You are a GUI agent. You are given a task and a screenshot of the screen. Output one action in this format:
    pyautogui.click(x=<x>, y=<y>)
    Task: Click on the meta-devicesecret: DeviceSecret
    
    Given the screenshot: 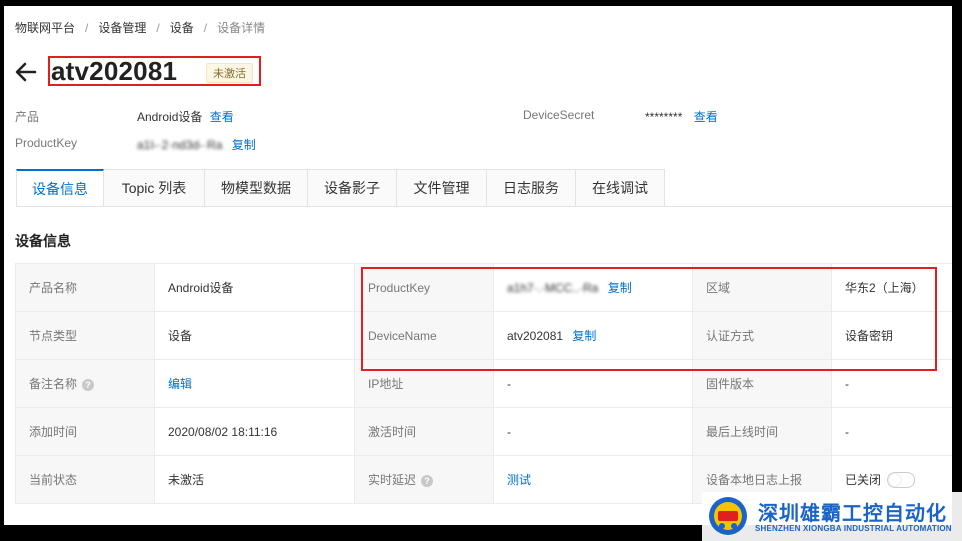 What is the action you would take?
    pyautogui.click(x=558, y=115)
    